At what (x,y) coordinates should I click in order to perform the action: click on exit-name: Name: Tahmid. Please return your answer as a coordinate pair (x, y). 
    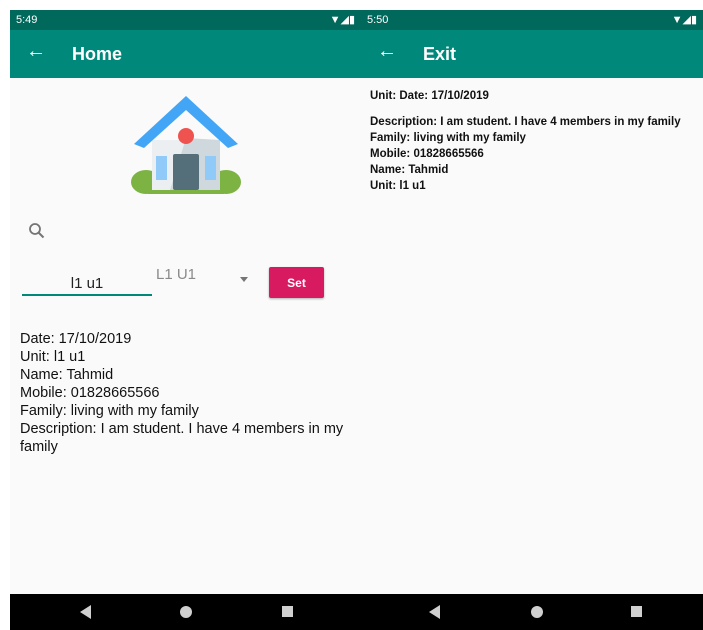
    Looking at the image, I should click on (409, 170).